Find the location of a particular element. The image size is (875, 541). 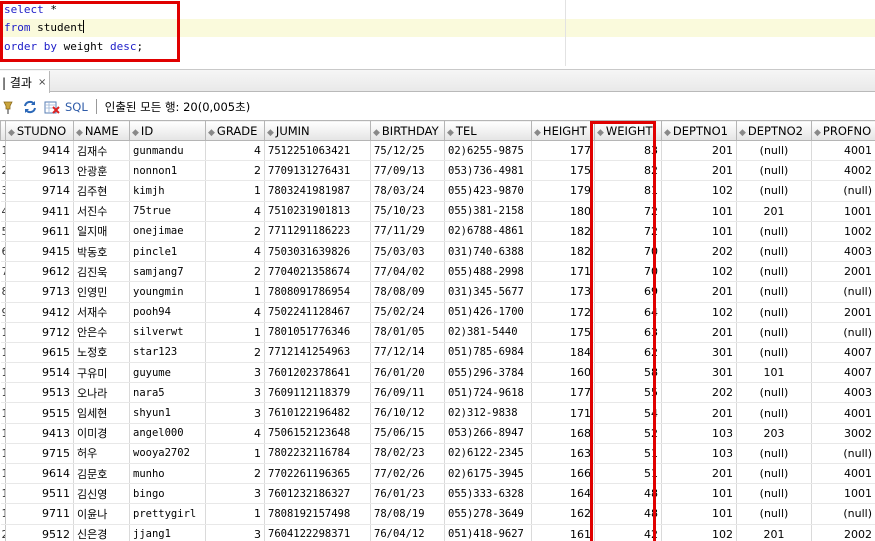

cell-studno: 9712 is located at coordinates (39, 332).